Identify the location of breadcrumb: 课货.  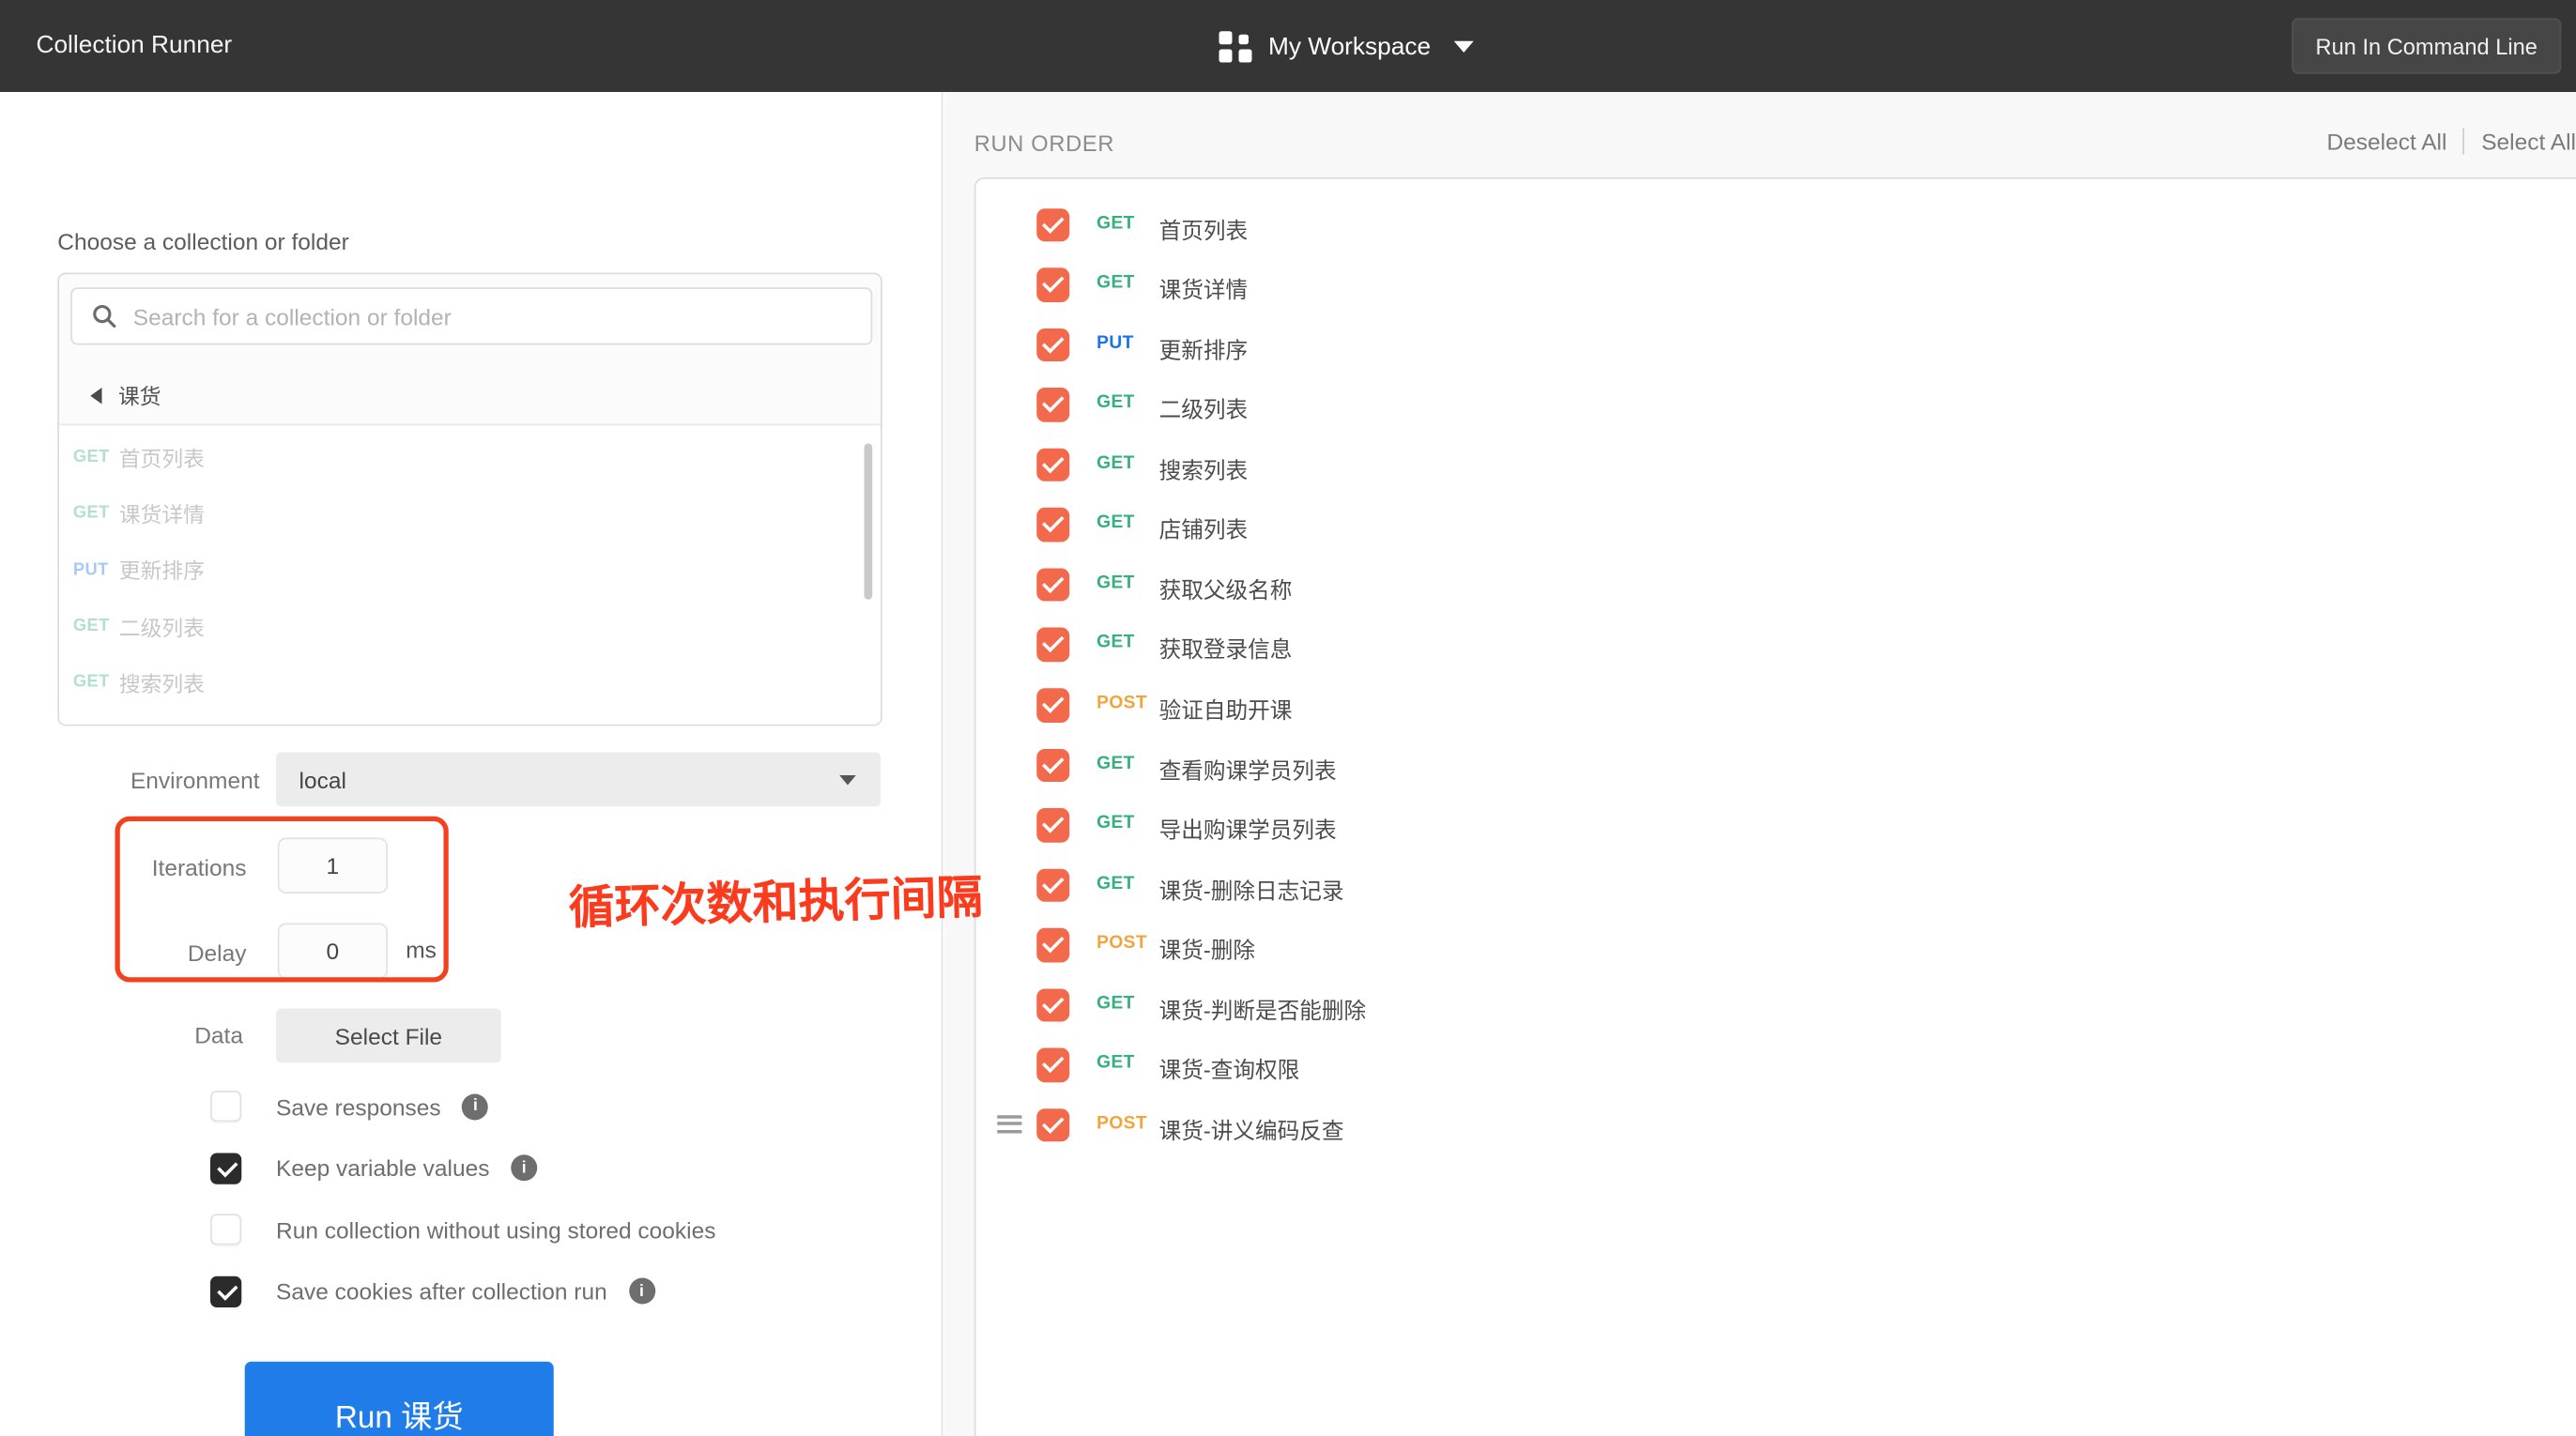
(470, 394).